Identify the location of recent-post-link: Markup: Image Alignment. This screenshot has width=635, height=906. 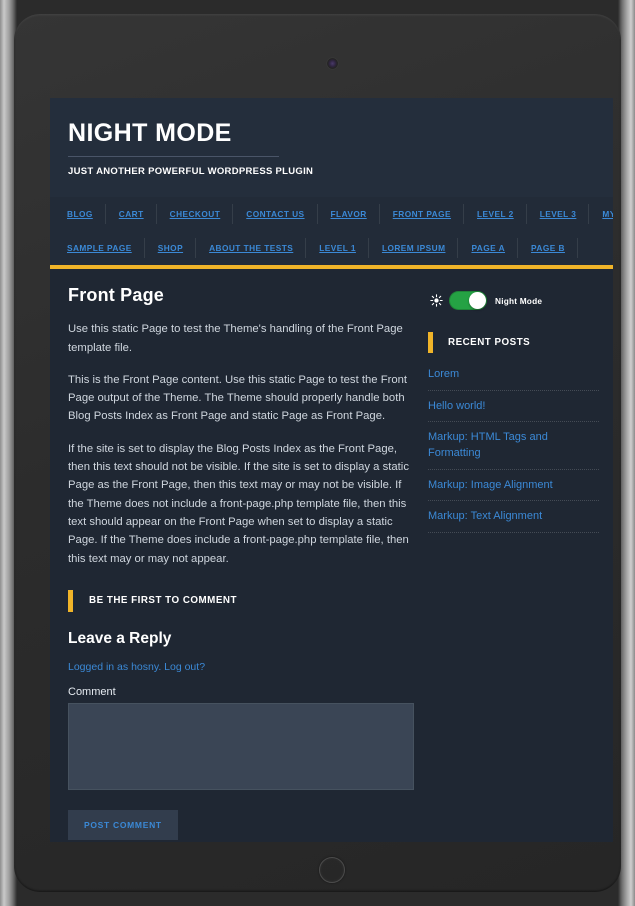
(513, 486).